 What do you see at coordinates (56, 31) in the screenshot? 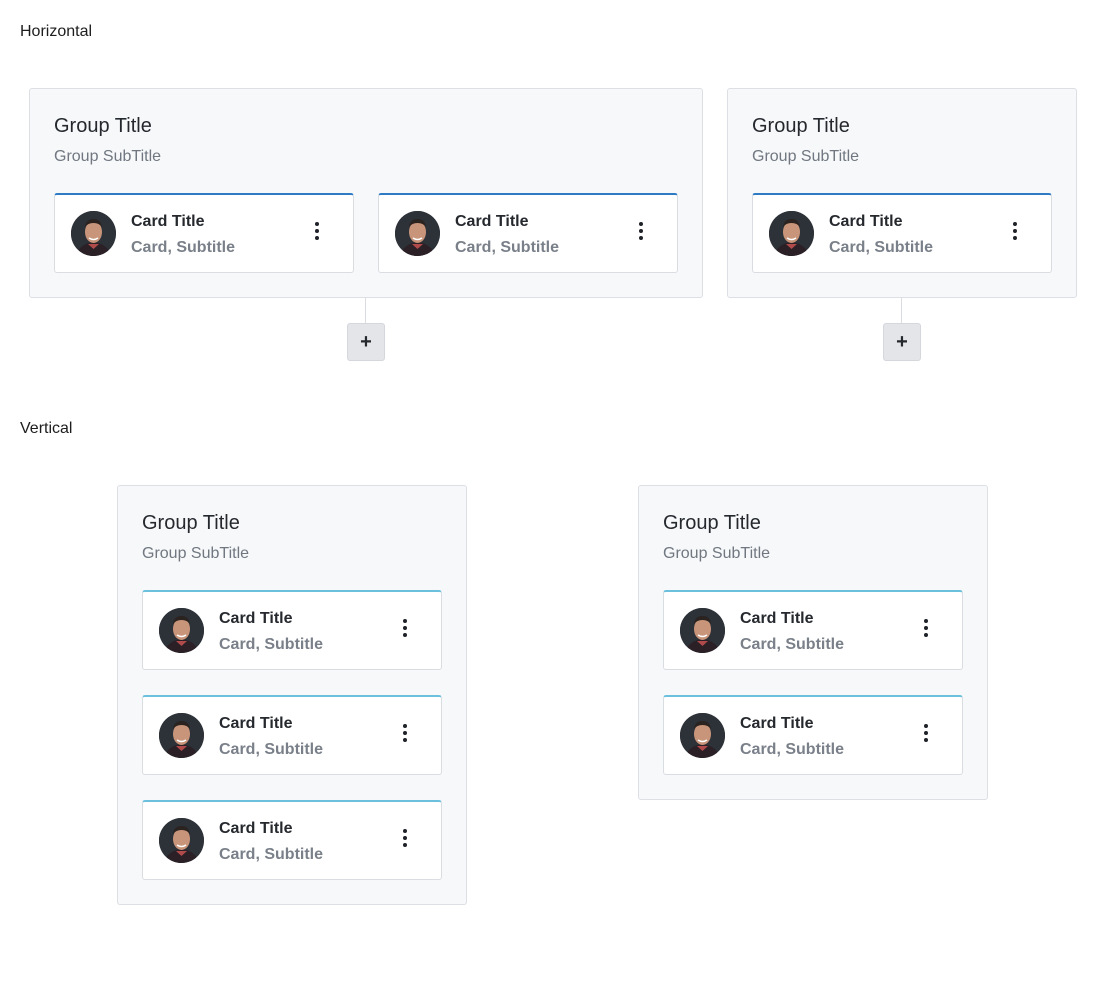
I see `horizontal-section-label: Horizontal` at bounding box center [56, 31].